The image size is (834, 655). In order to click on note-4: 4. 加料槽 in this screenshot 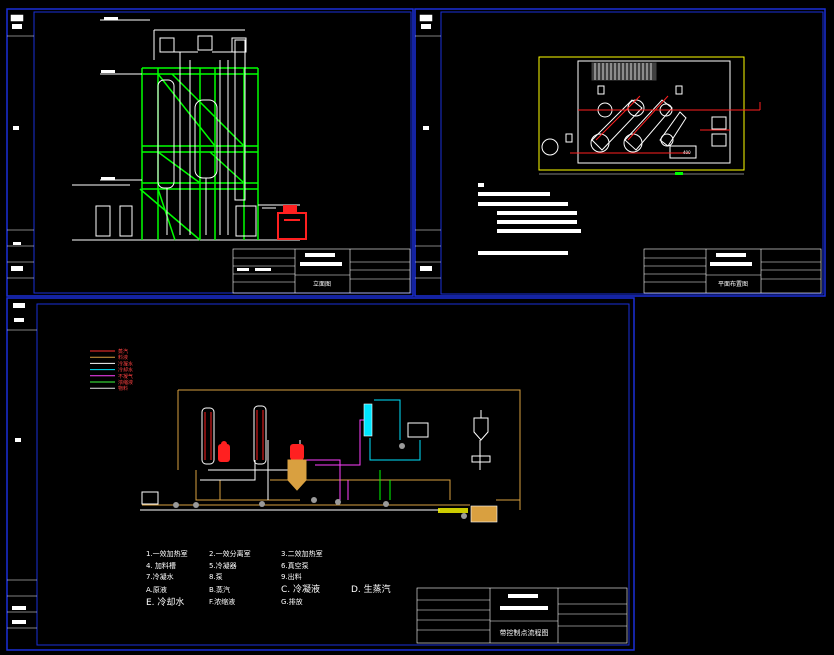, I will do `click(161, 565)`.